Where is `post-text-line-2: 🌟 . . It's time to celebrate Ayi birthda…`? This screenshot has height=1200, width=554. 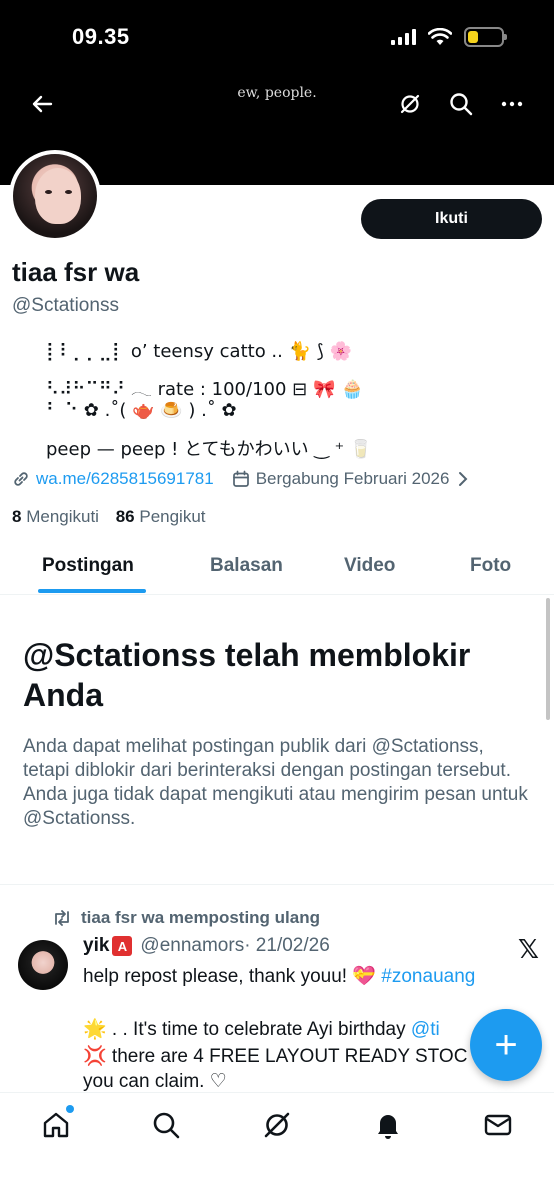
post-text-line-2: 🌟 . . It's time to celebrate Ayi birthda… is located at coordinates (261, 1029).